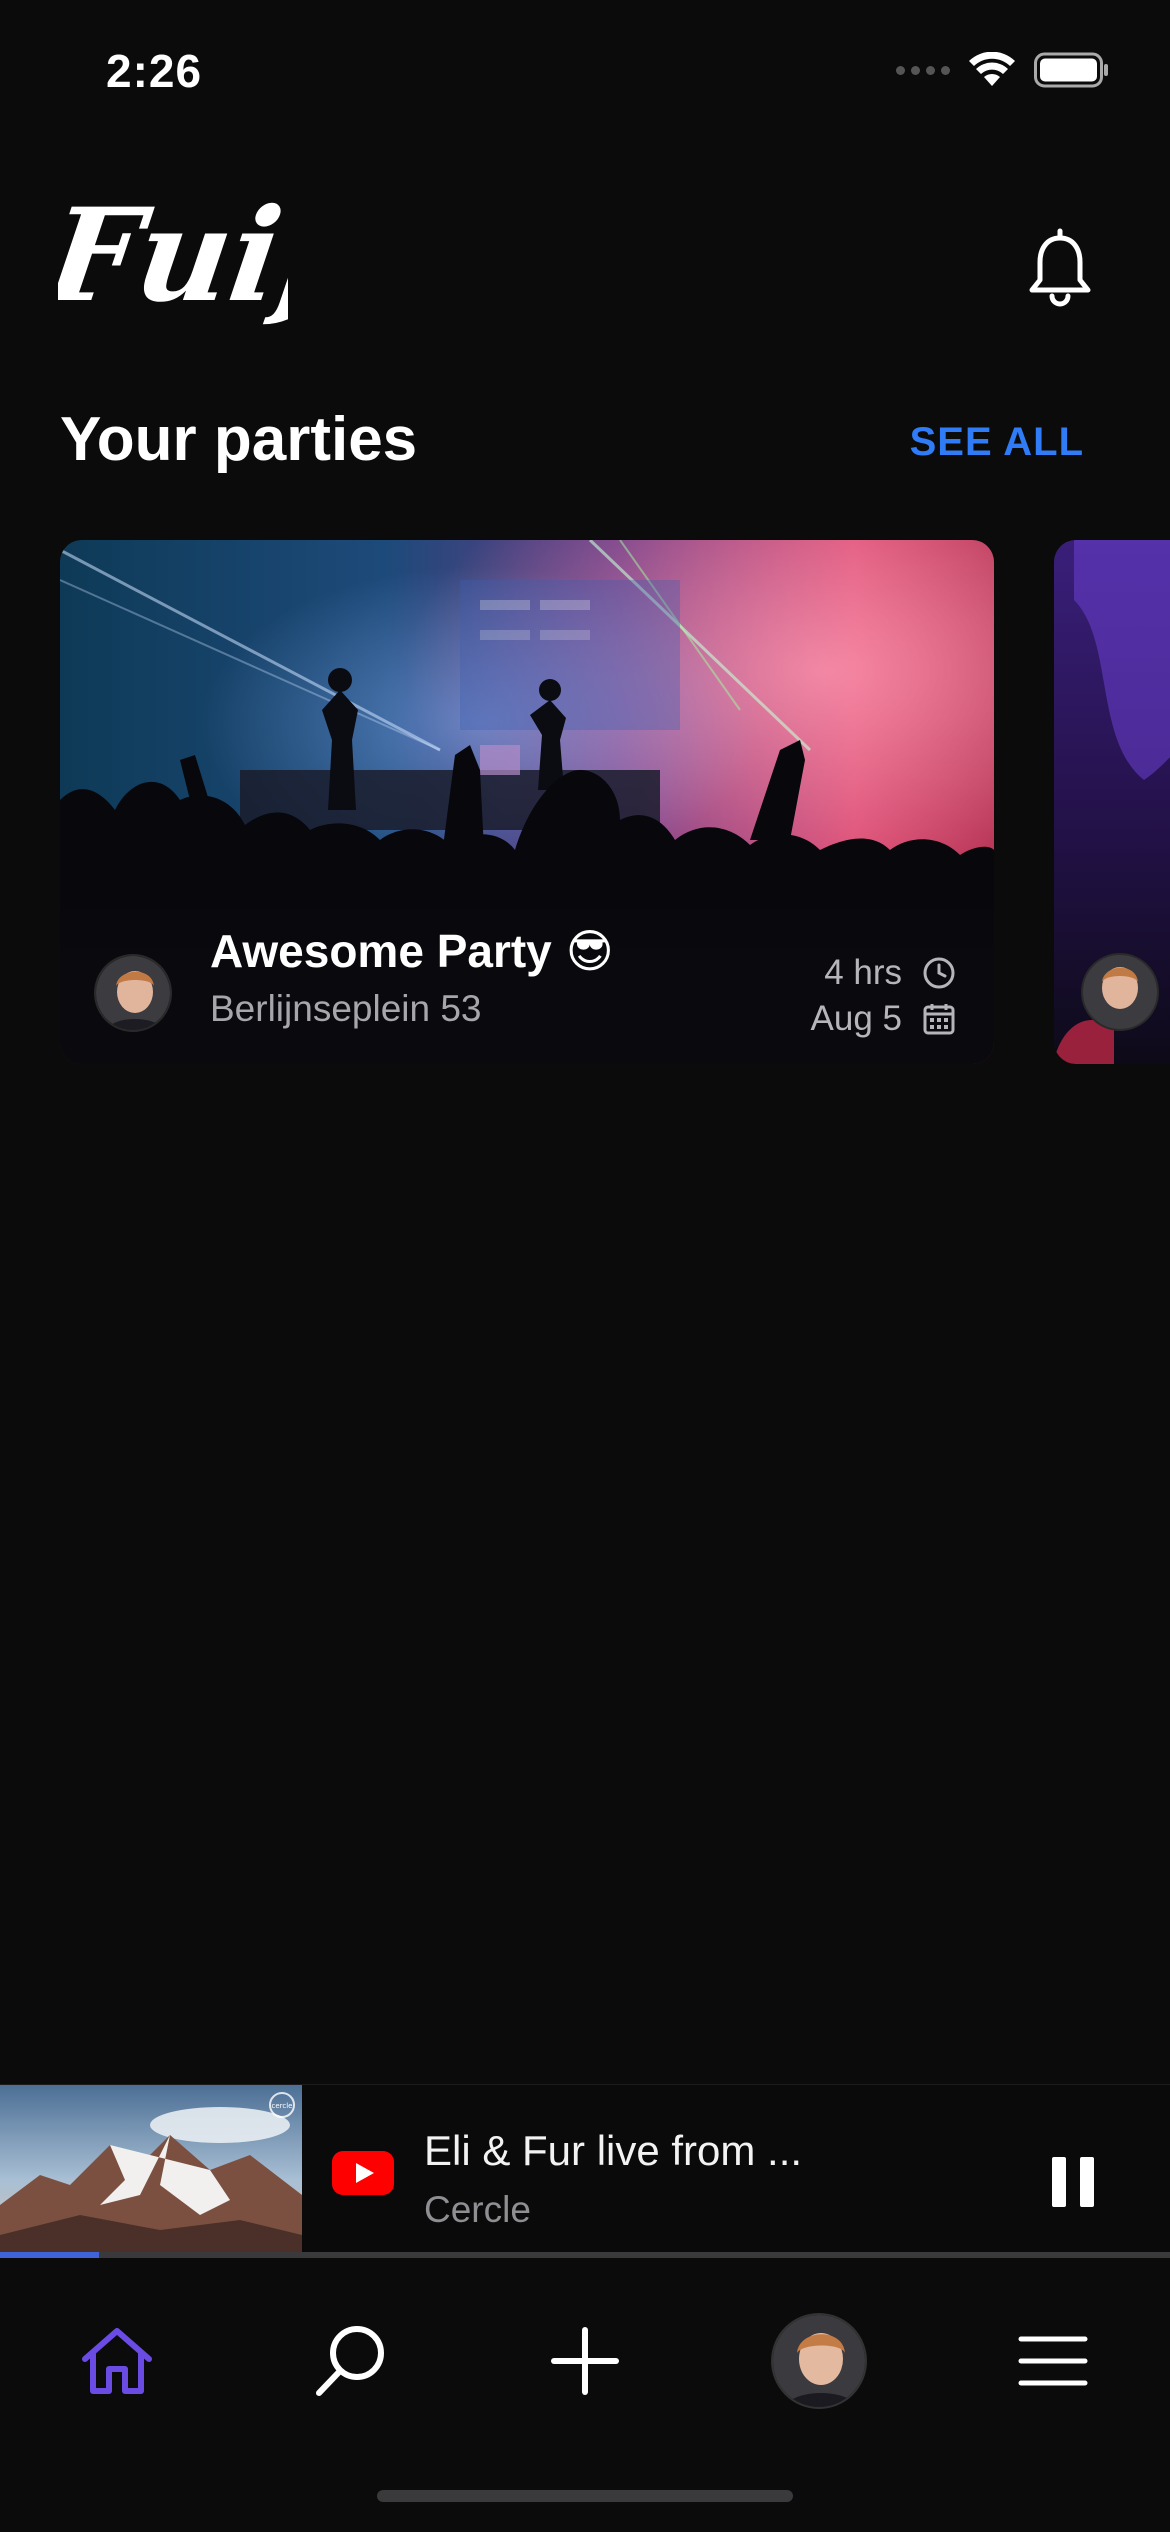 The height and width of the screenshot is (2532, 1170). What do you see at coordinates (585, 2496) in the screenshot?
I see `home-indicator` at bounding box center [585, 2496].